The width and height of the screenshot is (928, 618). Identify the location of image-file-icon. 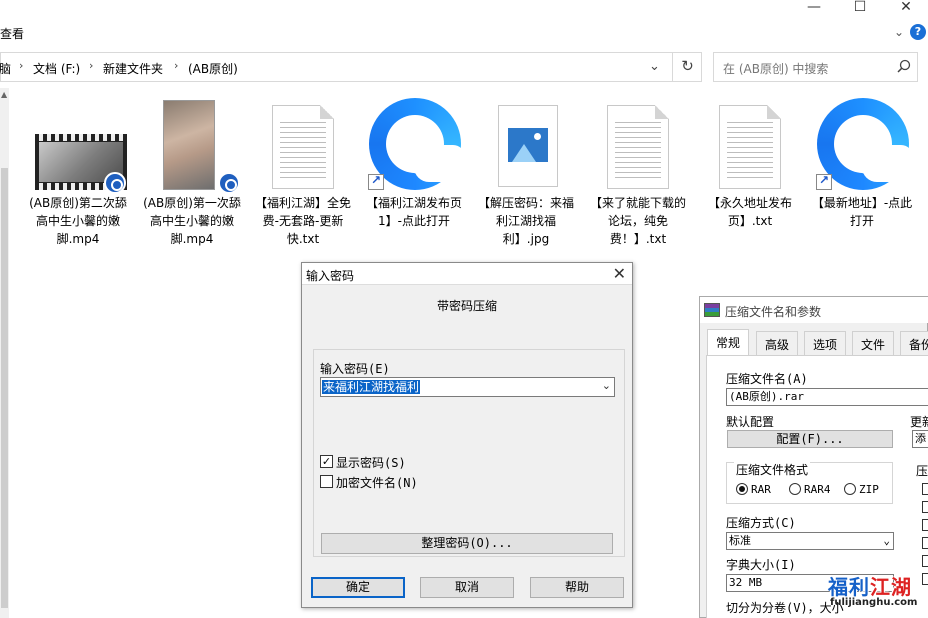
(526, 144).